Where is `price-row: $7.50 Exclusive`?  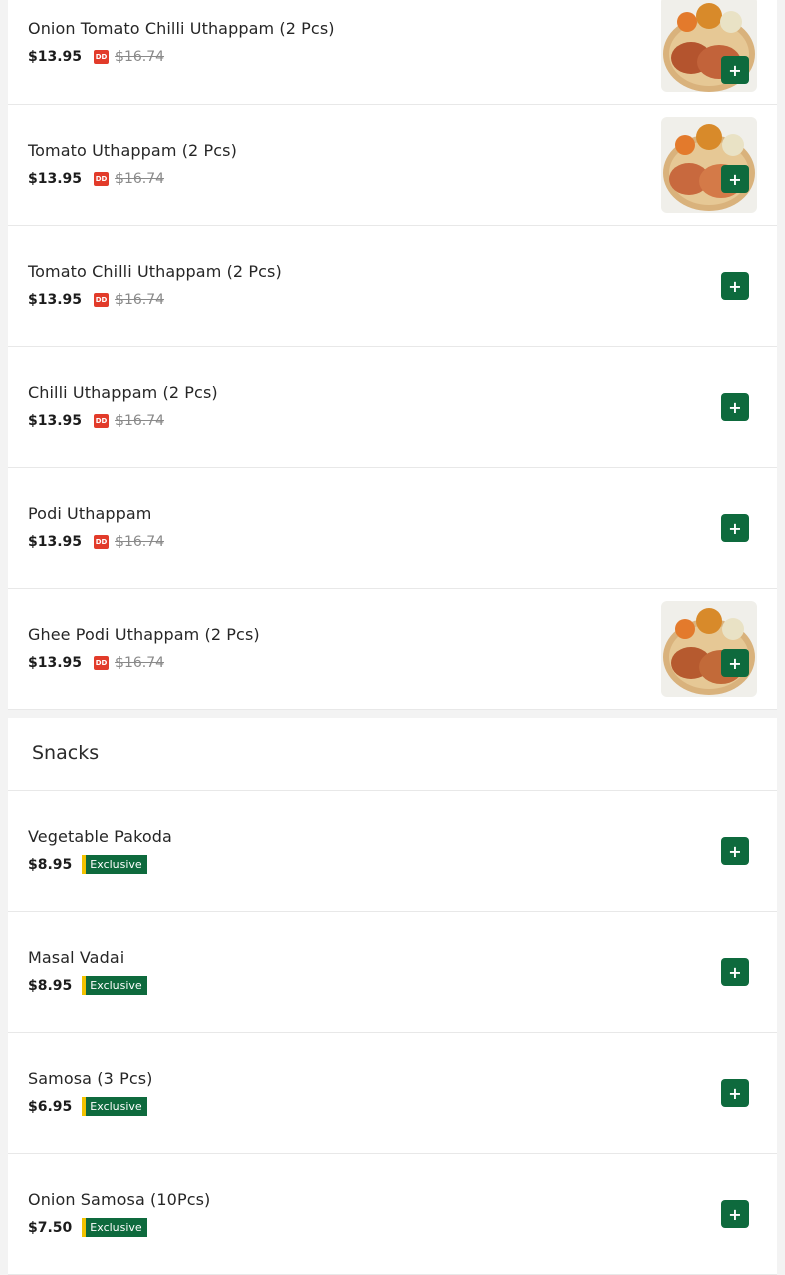
price-row: $7.50 Exclusive is located at coordinates (87, 1227).